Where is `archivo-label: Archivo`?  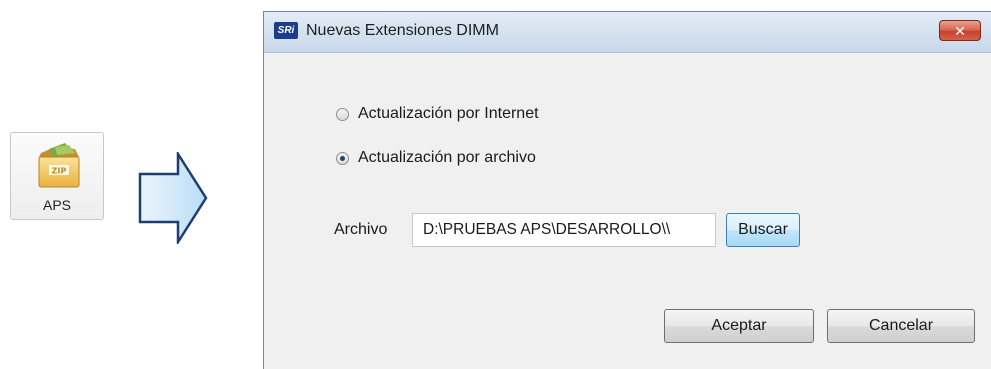 archivo-label: Archivo is located at coordinates (361, 229).